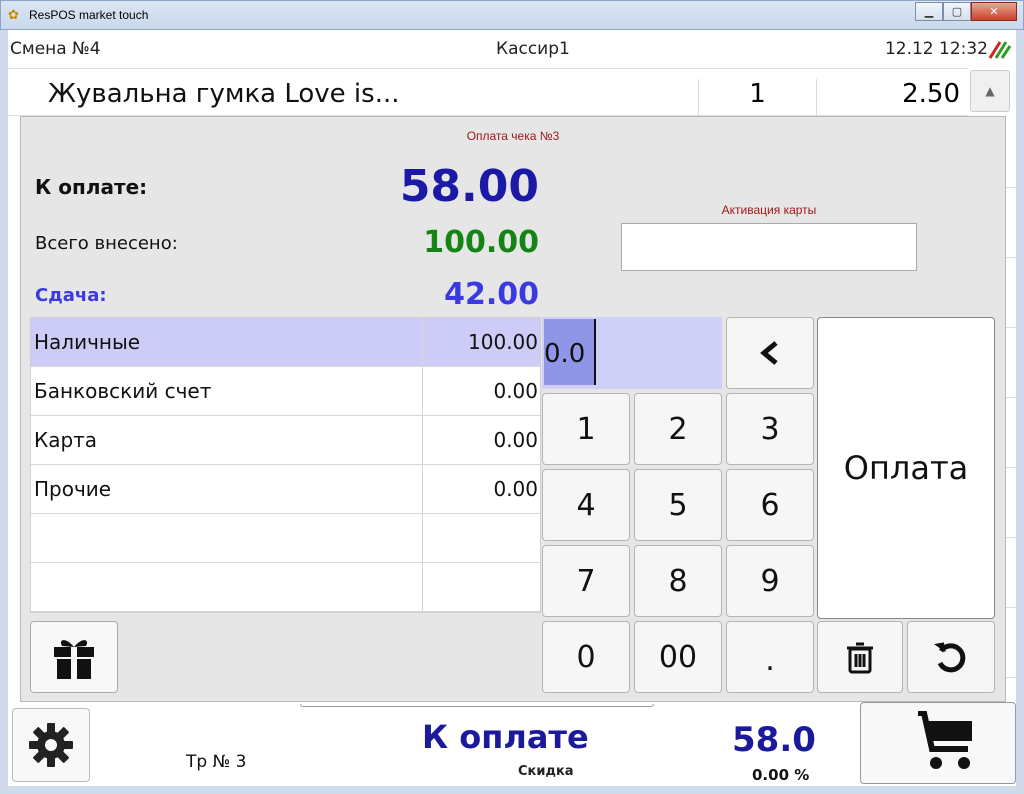  I want to click on settings-button, so click(51, 745).